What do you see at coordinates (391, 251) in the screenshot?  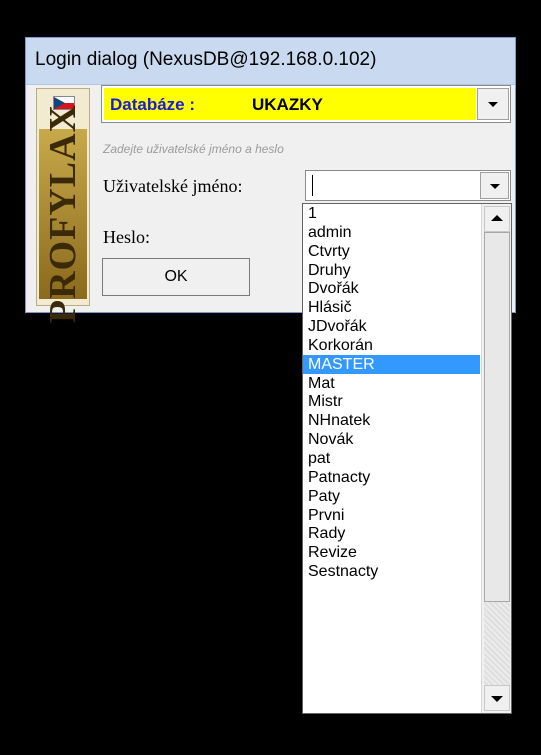 I see `dropdown-item: Ctvrty` at bounding box center [391, 251].